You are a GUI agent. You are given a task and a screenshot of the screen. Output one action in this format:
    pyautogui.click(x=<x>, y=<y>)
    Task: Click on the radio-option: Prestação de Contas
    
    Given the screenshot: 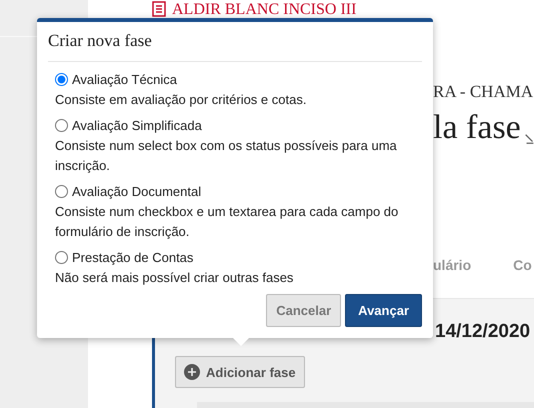 What is the action you would take?
    pyautogui.click(x=236, y=257)
    